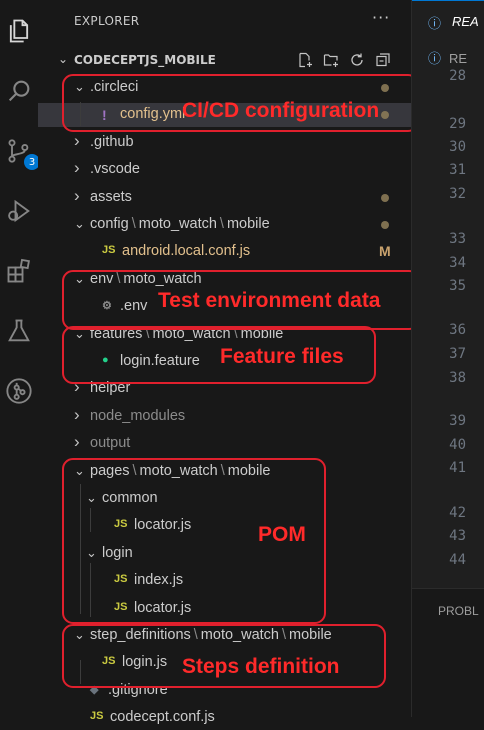  Describe the element at coordinates (130, 498) in the screenshot. I see `item-label: common` at that location.